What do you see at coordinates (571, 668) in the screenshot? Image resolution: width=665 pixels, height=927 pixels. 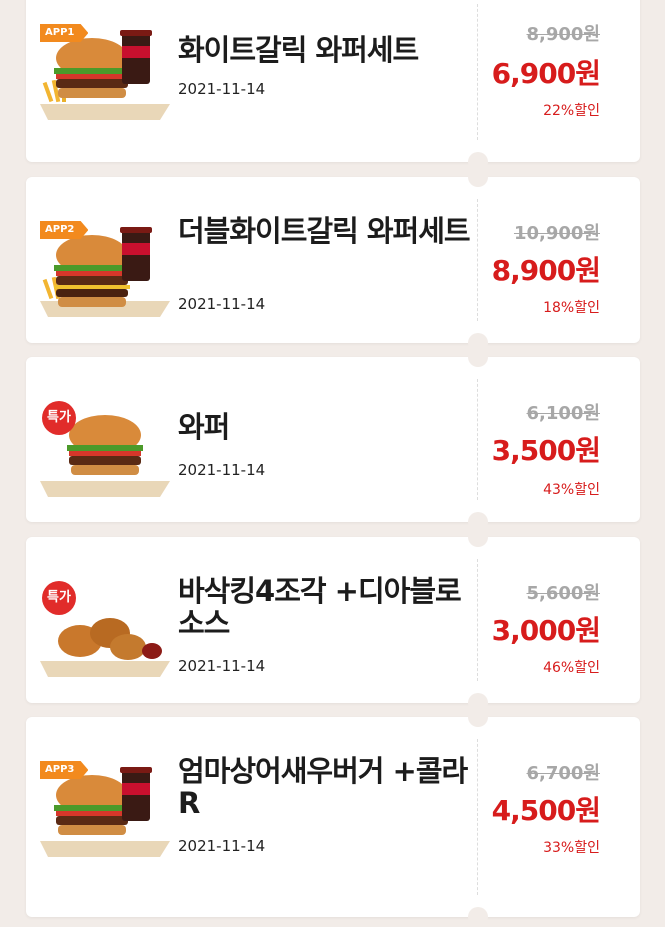 I see `discount-rate: 46%할인` at bounding box center [571, 668].